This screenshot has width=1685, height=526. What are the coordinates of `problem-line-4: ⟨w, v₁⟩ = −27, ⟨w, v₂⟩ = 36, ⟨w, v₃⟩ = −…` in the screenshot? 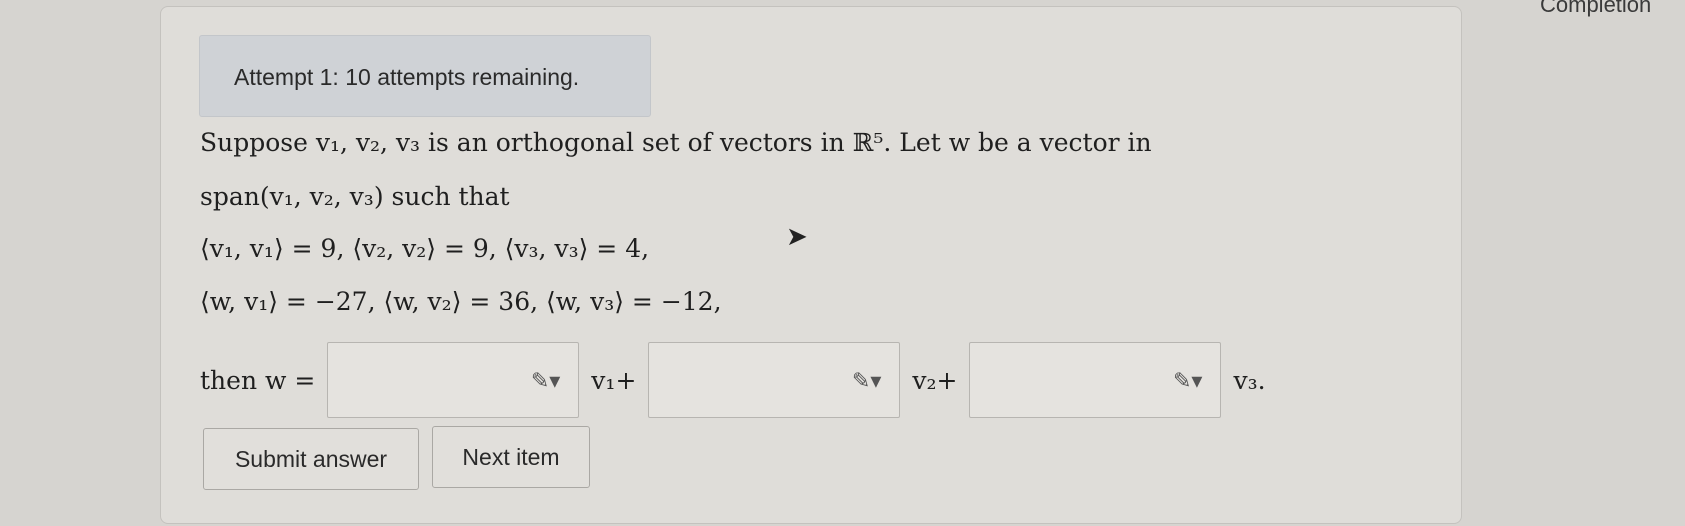 It's located at (461, 301).